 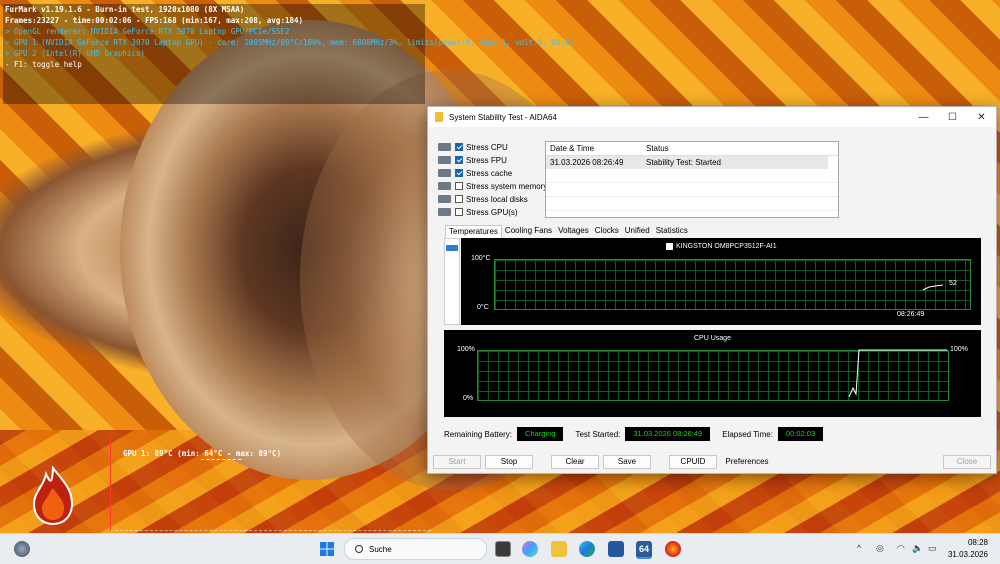 What do you see at coordinates (668, 434) in the screenshot?
I see `test-started-value: 31.03.2026 08:26:49` at bounding box center [668, 434].